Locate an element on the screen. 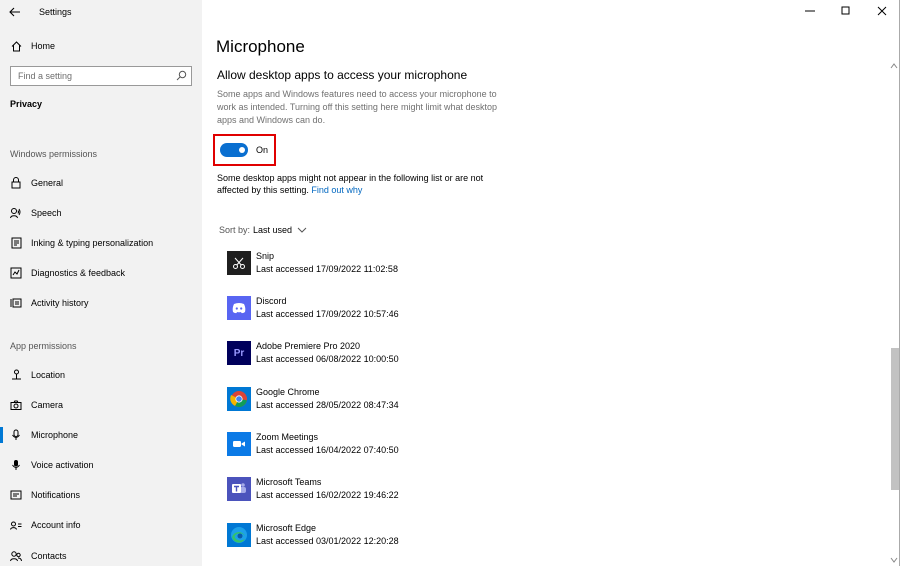 The width and height of the screenshot is (900, 566). sidebar-item-general: General is located at coordinates (101, 183).